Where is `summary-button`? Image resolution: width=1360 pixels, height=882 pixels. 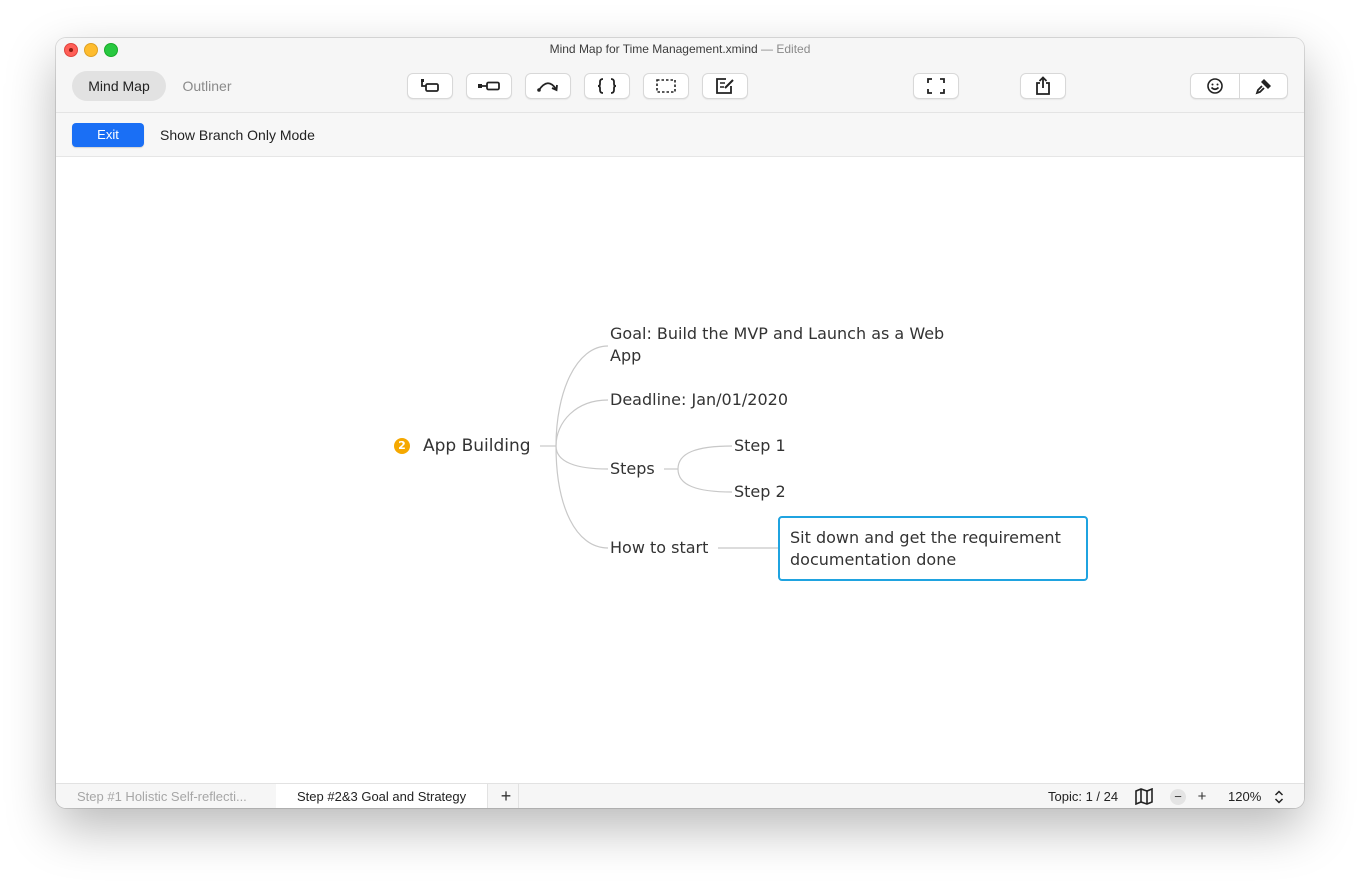 summary-button is located at coordinates (666, 86).